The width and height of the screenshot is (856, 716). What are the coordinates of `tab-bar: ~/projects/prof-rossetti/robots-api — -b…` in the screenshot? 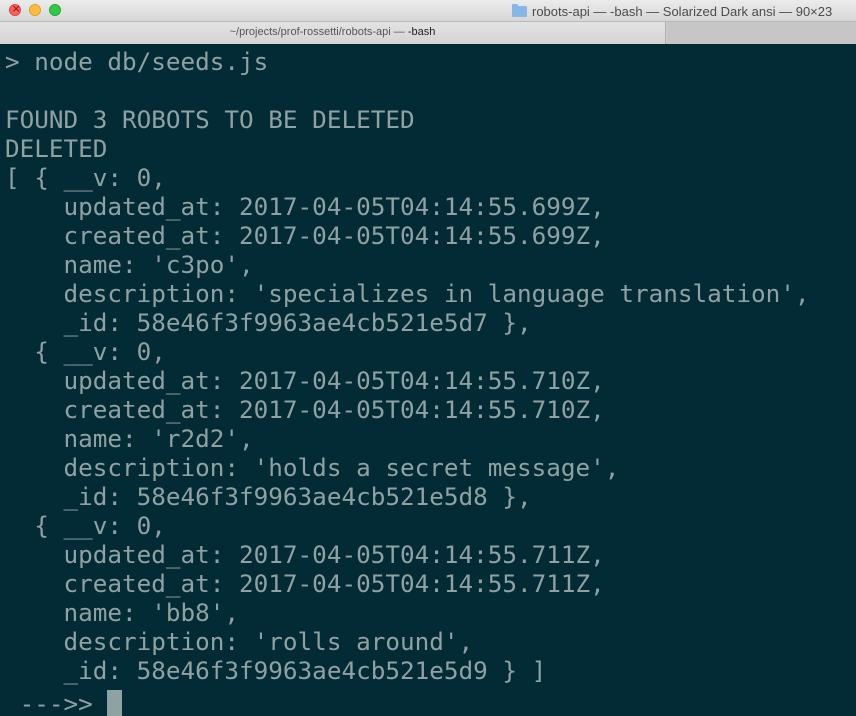 It's located at (428, 33).